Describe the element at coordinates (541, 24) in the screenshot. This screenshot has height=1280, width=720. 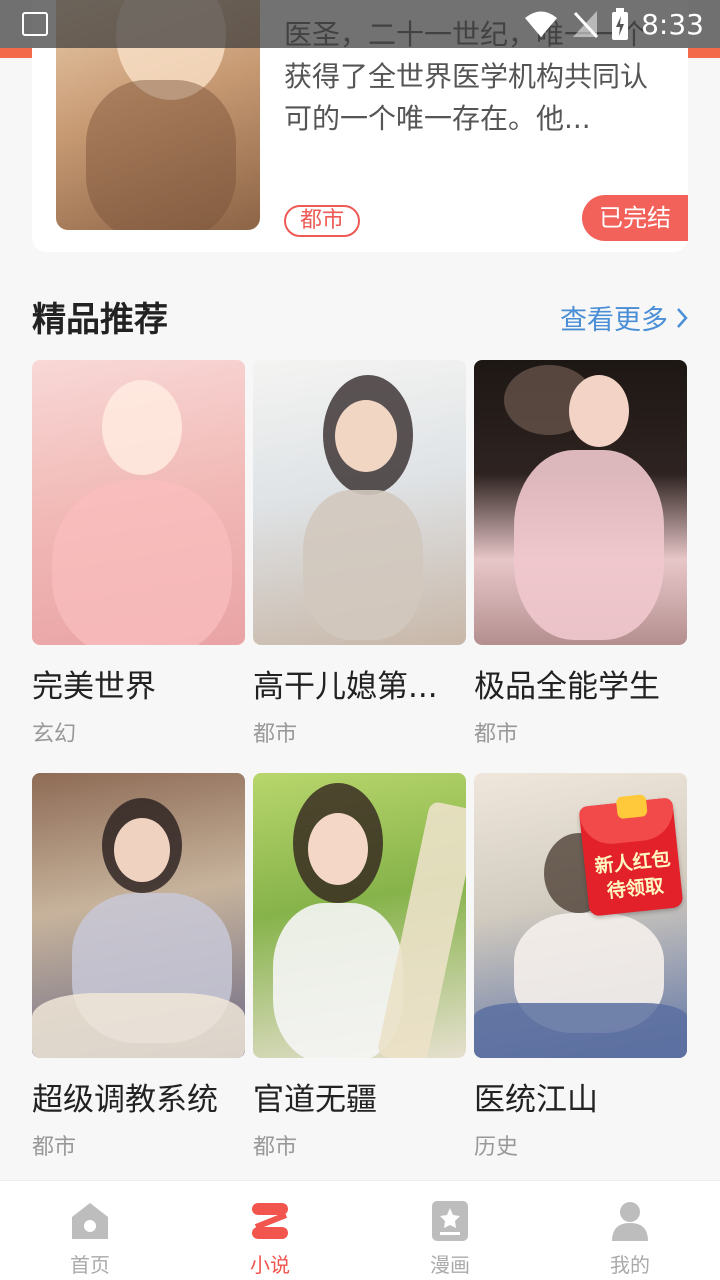
I see `wifi-icon` at that location.